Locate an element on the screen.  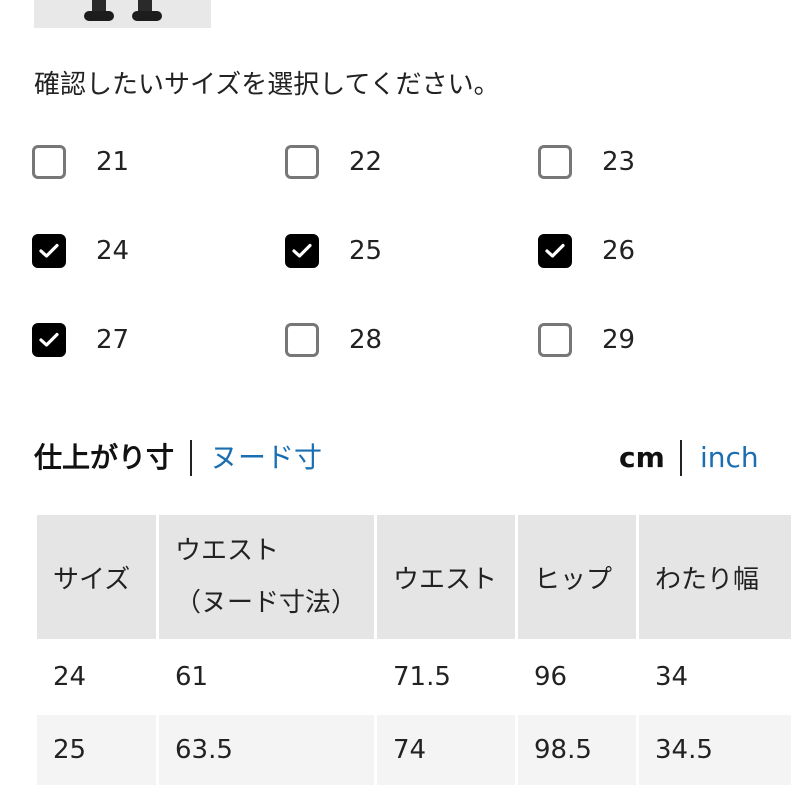
size-label: 27 is located at coordinates (113, 340).